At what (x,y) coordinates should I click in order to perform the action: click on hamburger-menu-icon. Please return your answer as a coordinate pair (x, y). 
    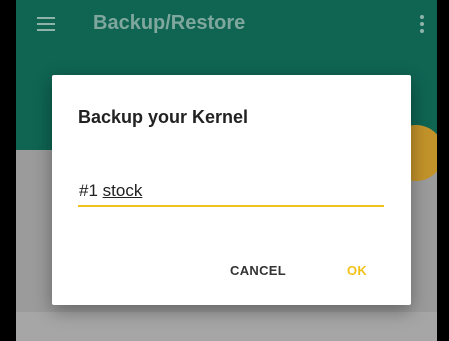
    Looking at the image, I should click on (46, 24).